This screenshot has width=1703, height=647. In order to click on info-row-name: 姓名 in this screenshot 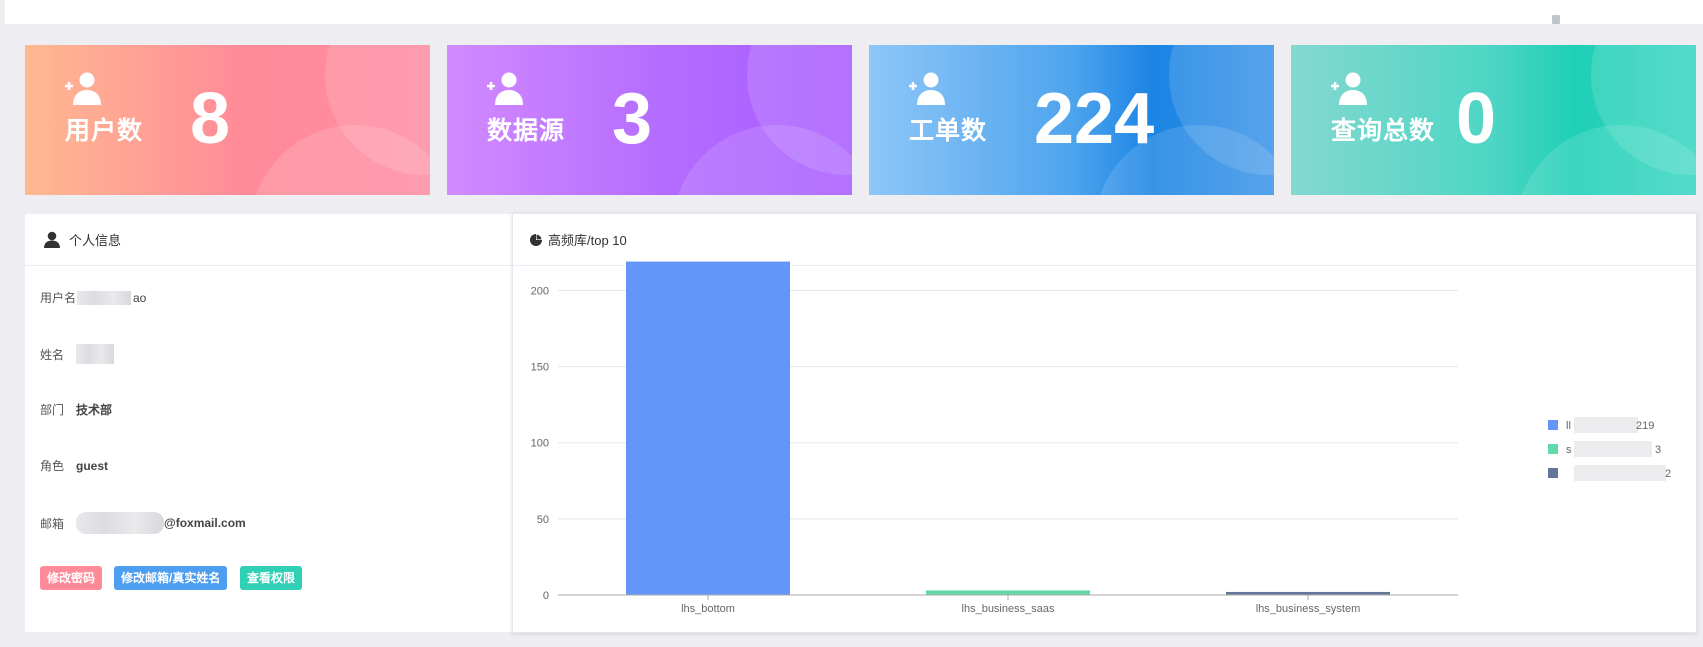, I will do `click(77, 354)`.